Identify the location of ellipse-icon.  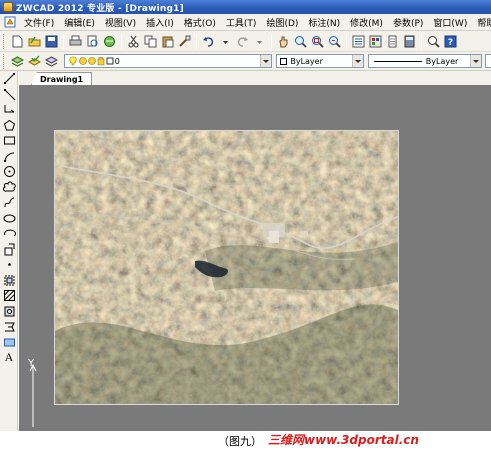
(9, 219).